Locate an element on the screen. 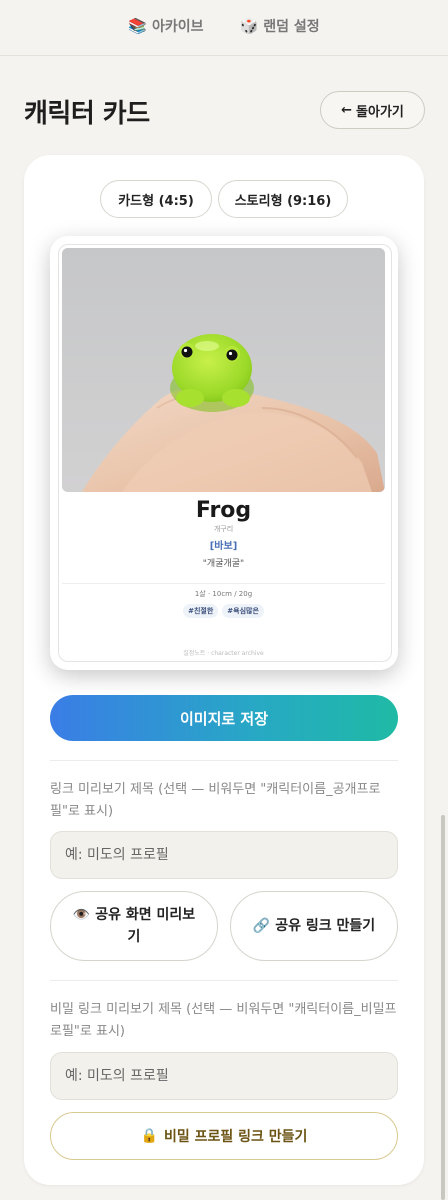 This screenshot has width=448, height=1200. frog-on-finger-image is located at coordinates (223, 370).